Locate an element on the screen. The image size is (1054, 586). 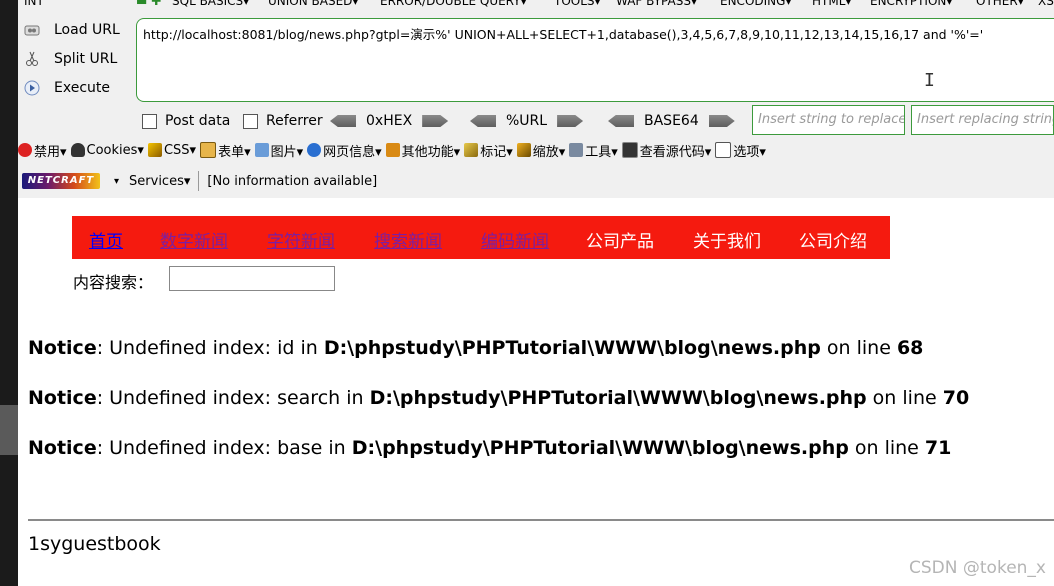
forms-menu: 表单▾ is located at coordinates (225, 150).